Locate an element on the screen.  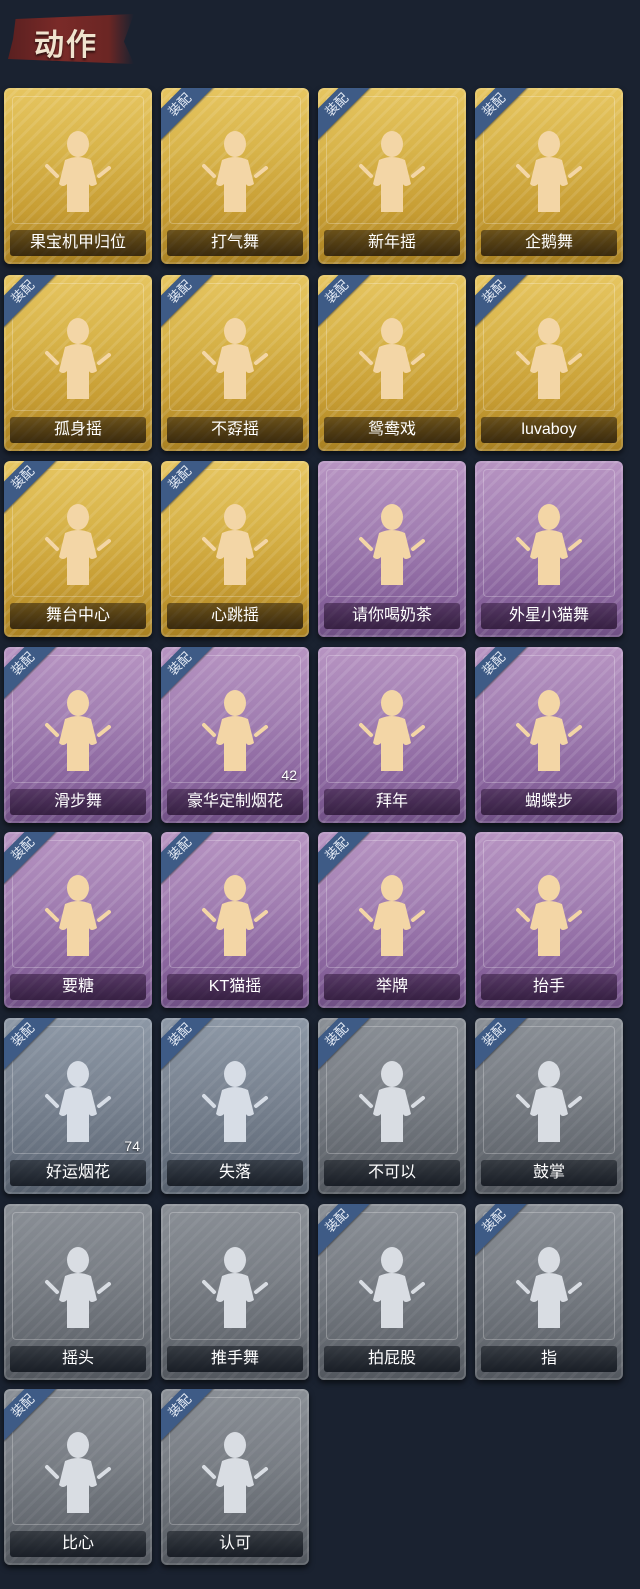
emote-card: 装配 不可以 is located at coordinates (392, 1106).